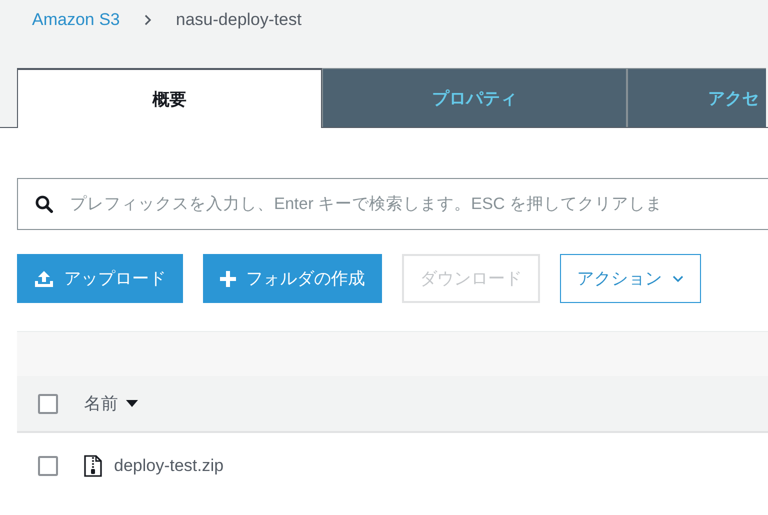 The height and width of the screenshot is (515, 768). I want to click on search-icon, so click(44, 204).